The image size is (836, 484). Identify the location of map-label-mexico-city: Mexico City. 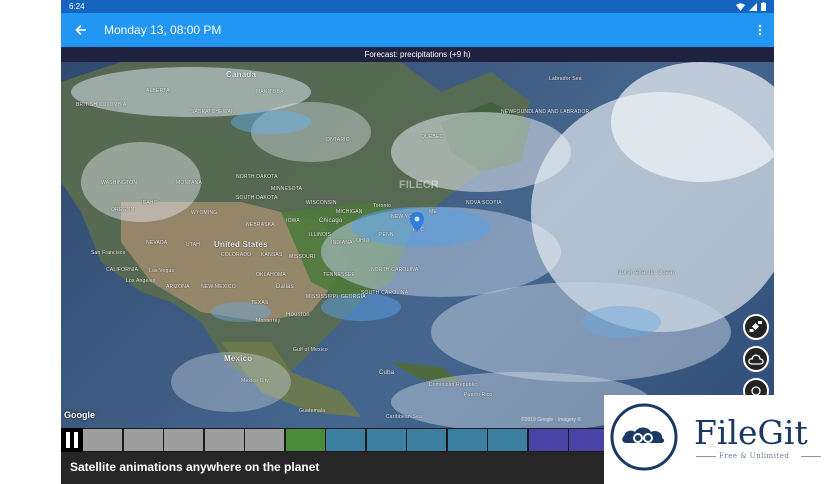
(255, 381).